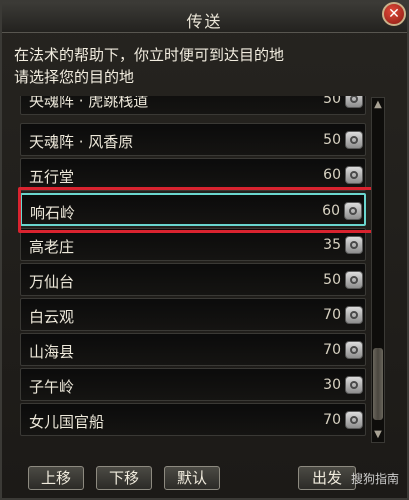  Describe the element at coordinates (56, 478) in the screenshot. I see `move-up-button: 上移` at that location.